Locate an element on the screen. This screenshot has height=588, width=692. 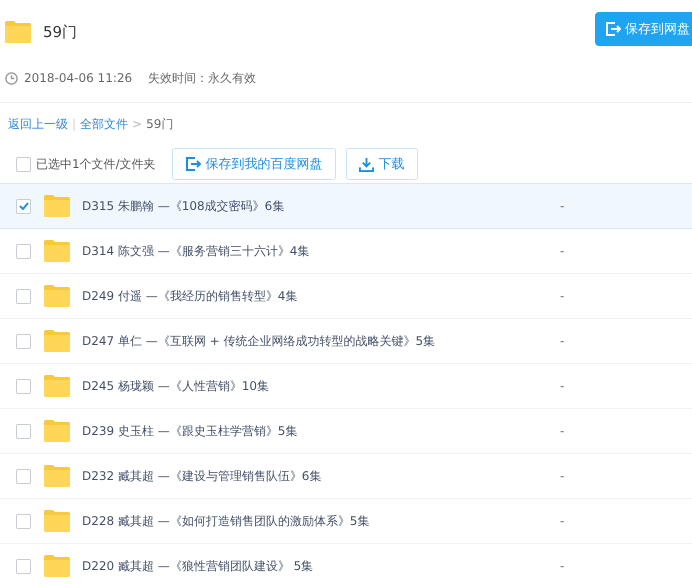
file-name: D245 杨珑颖 —《人性营销》10集 is located at coordinates (176, 386).